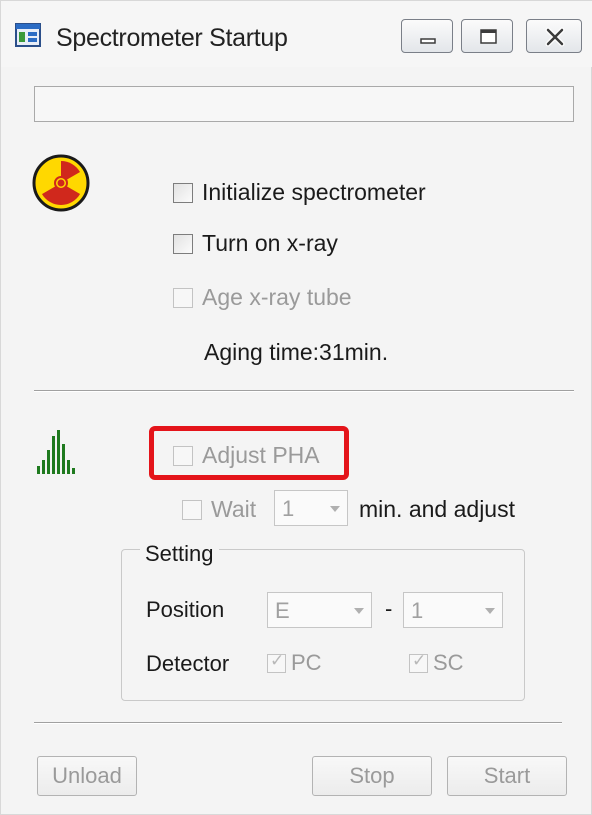 This screenshot has height=815, width=592. I want to click on checkbox-label: Turn on x-ray, so click(270, 243).